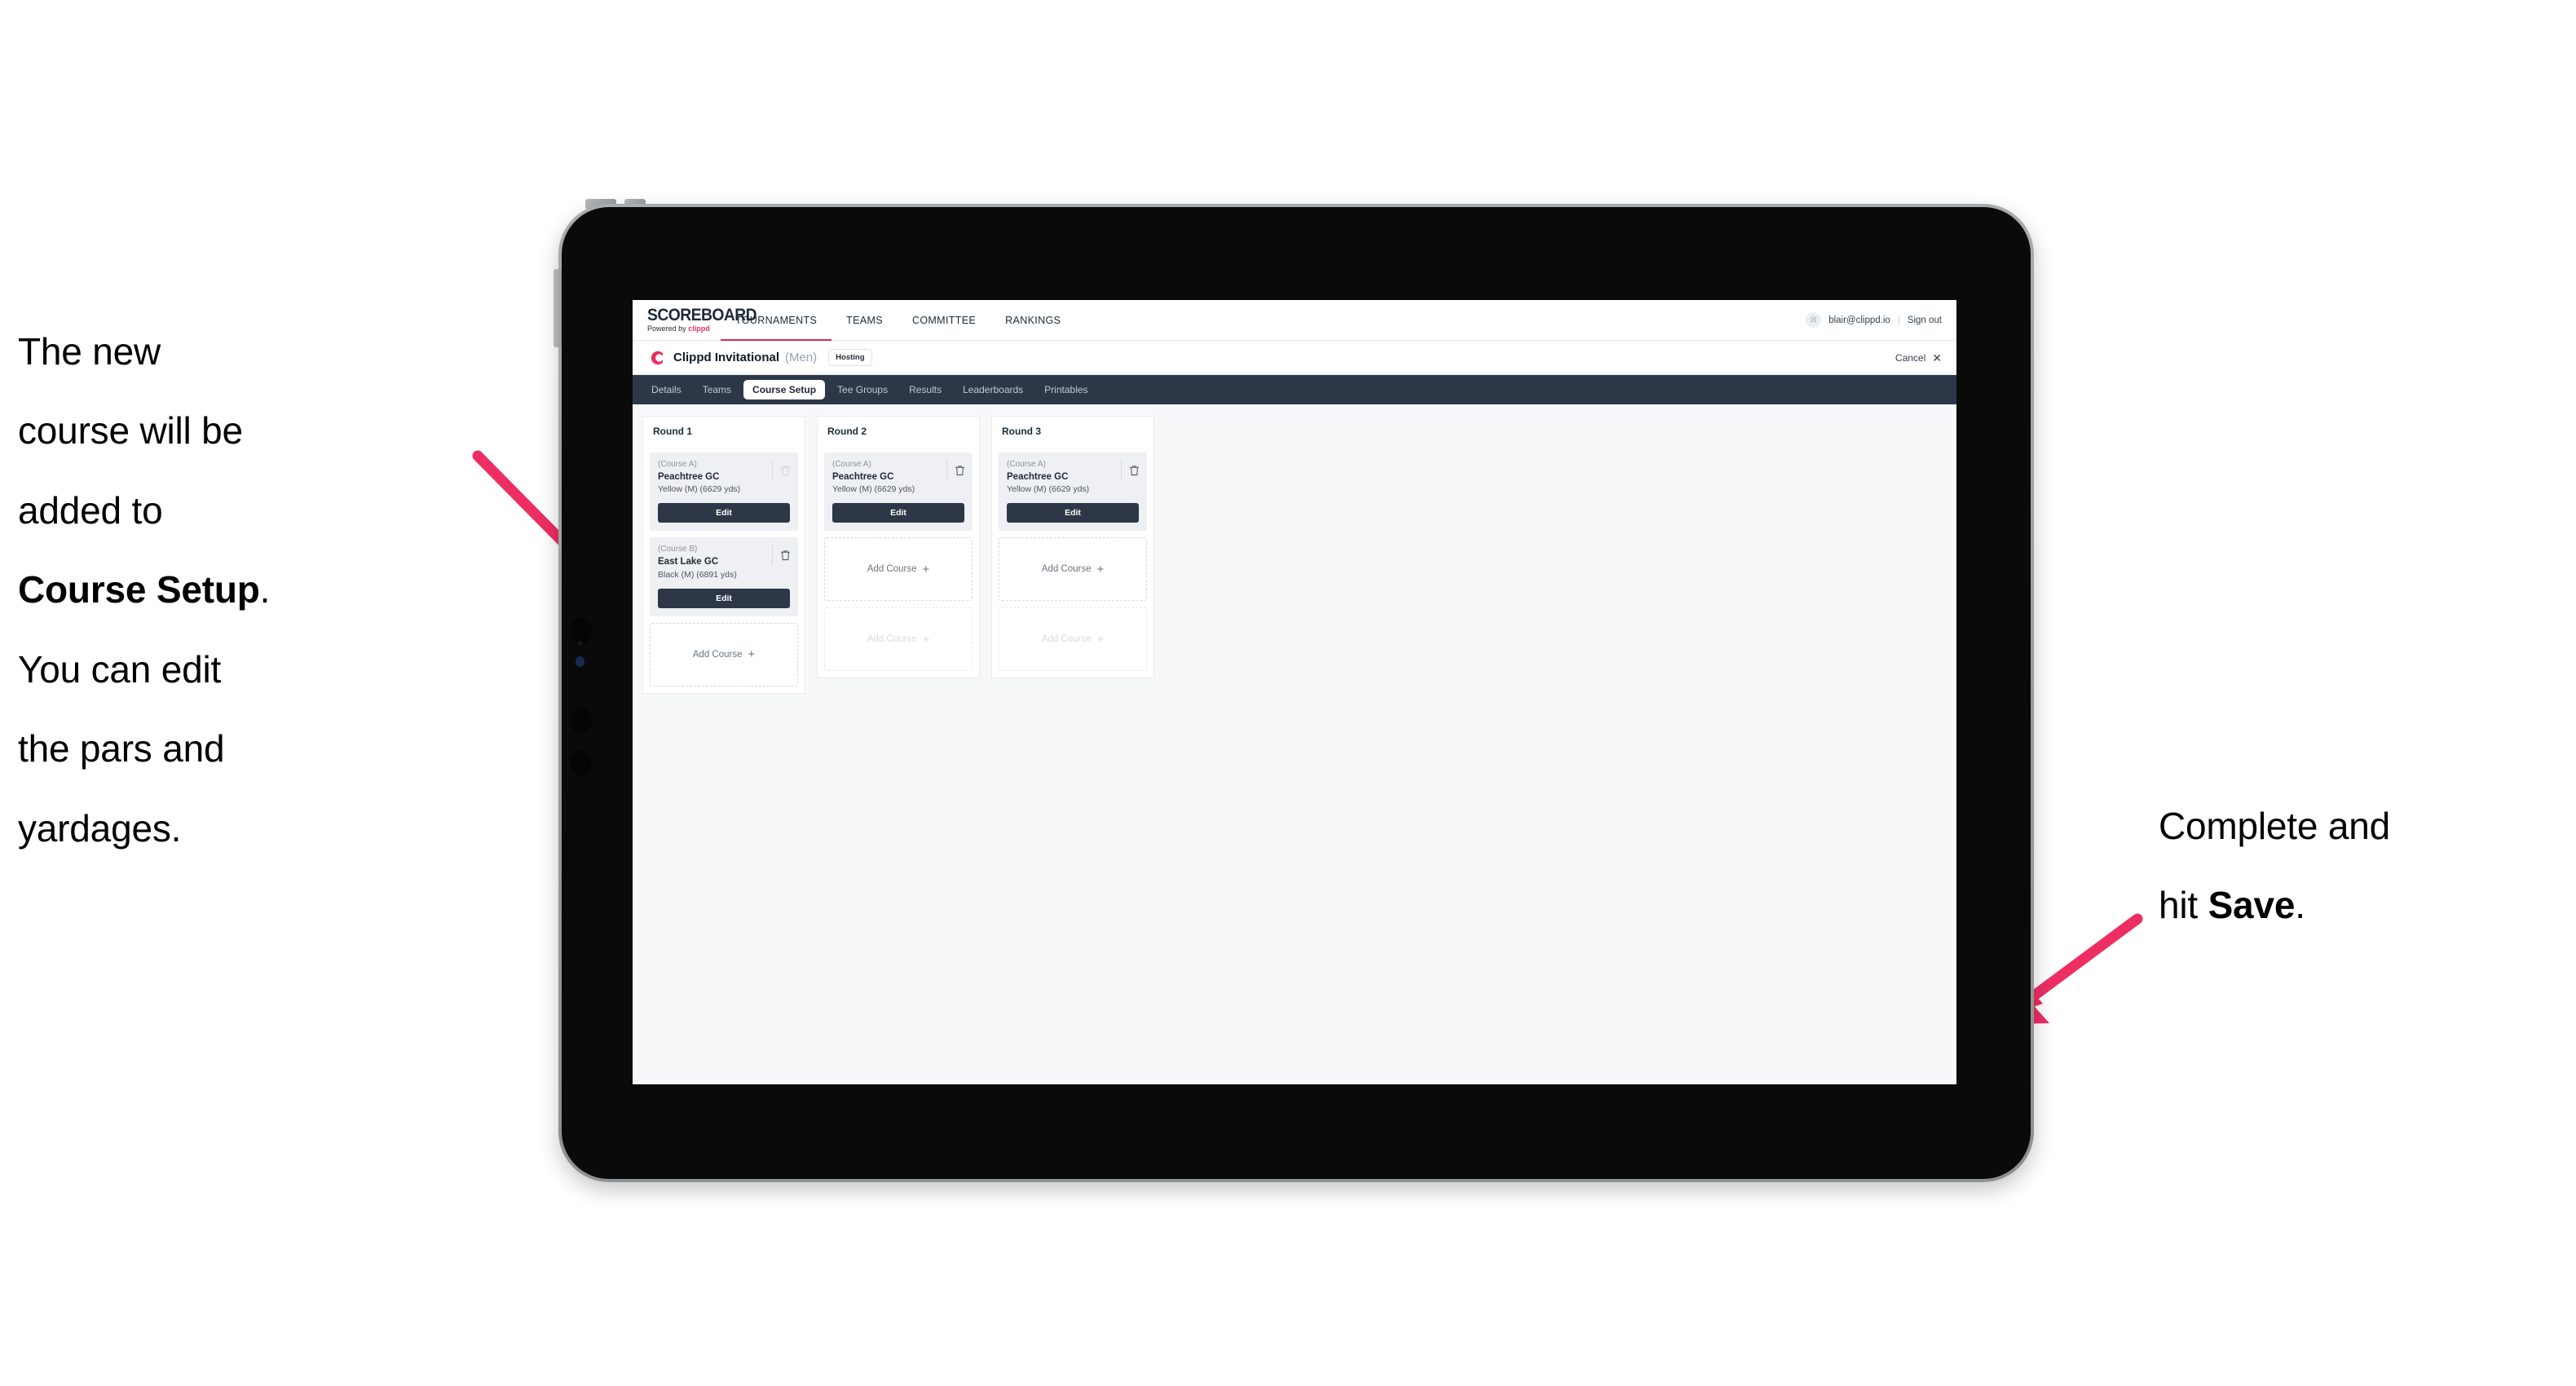 The height and width of the screenshot is (1386, 2576). I want to click on tab-leaderboards-label: Leaderboards, so click(993, 389).